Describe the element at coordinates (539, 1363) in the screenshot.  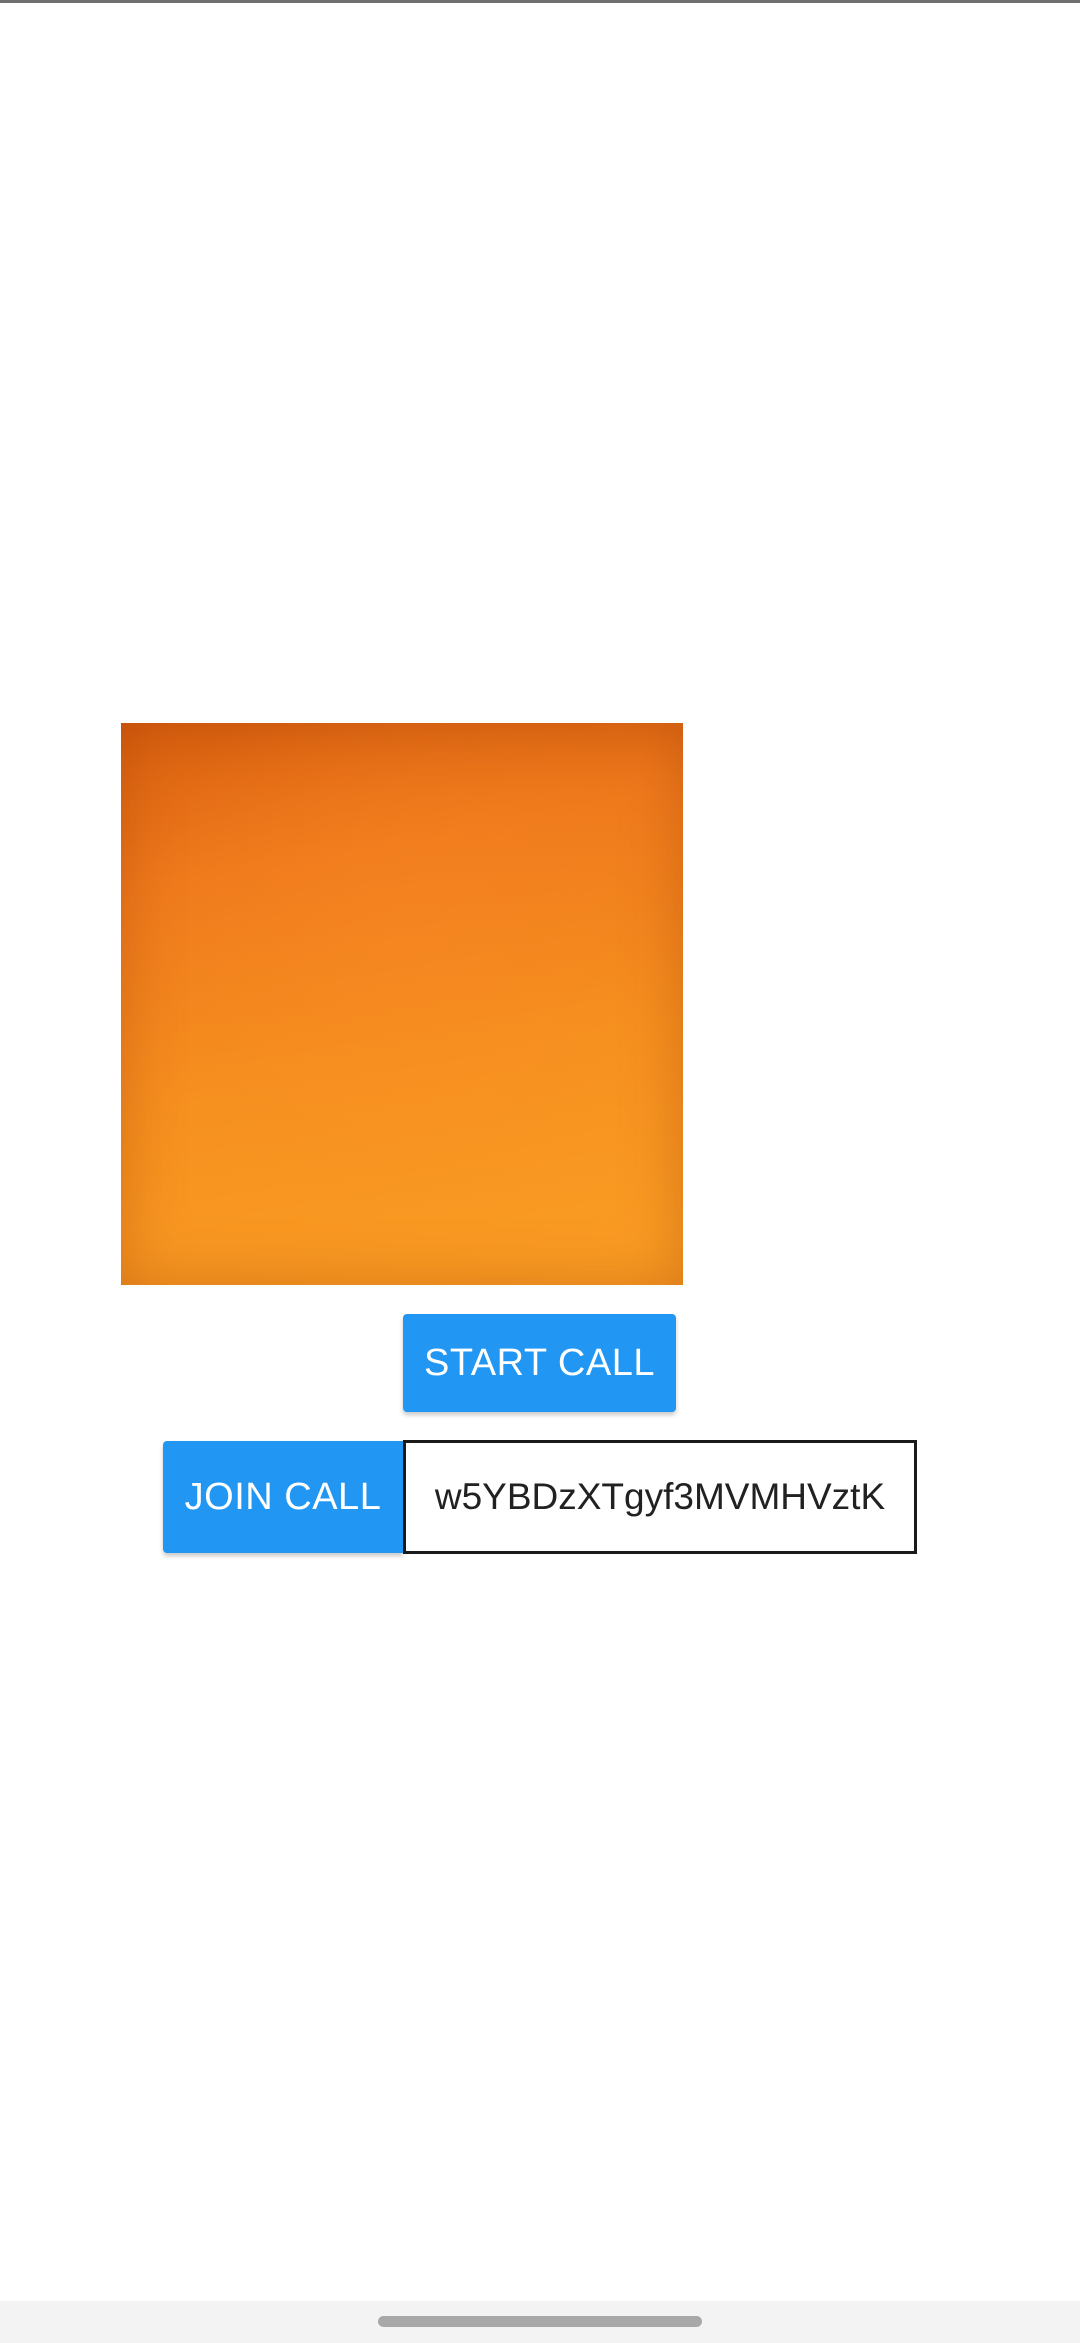
I see `start-call-button: START CALL` at that location.